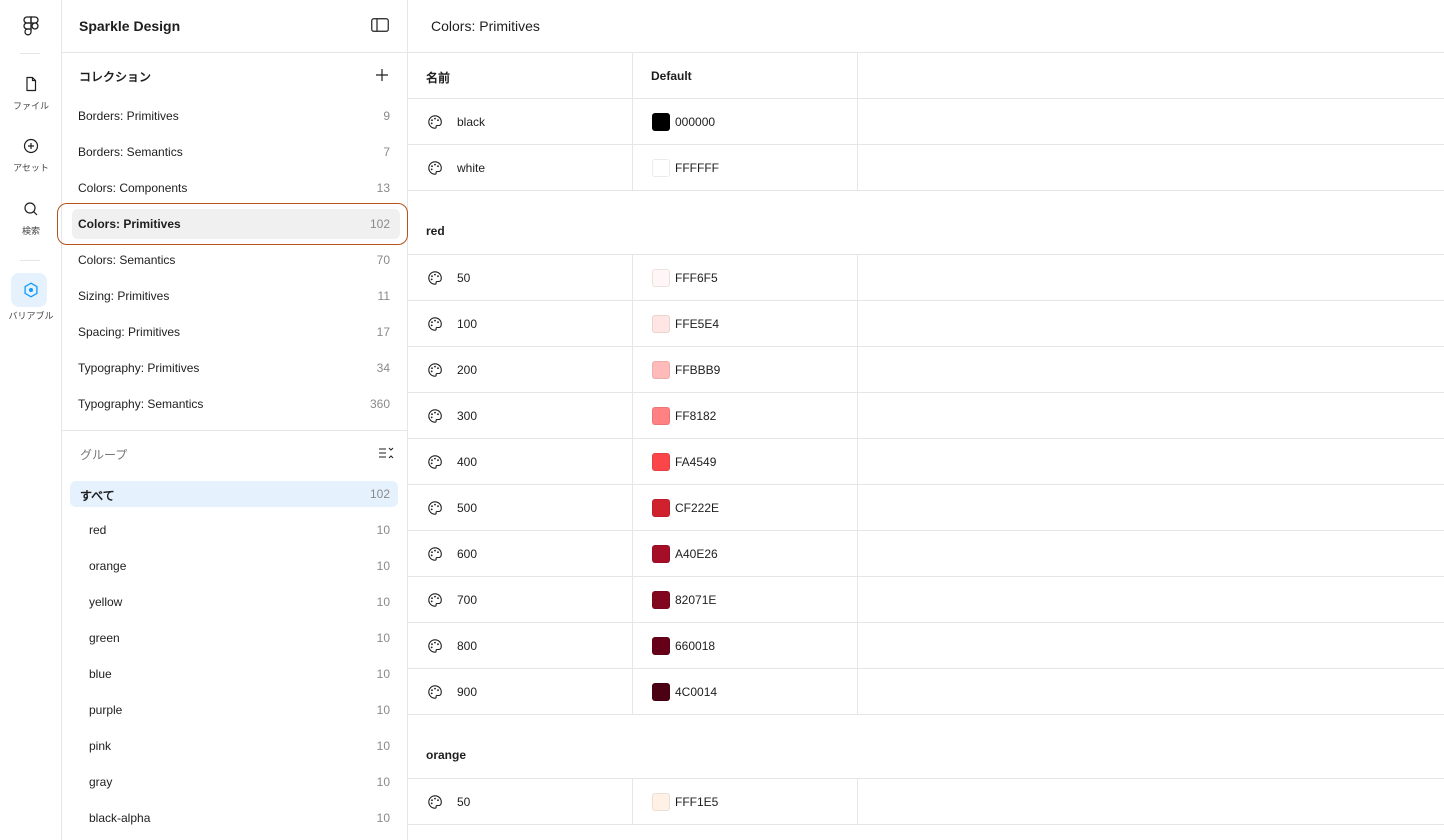 The height and width of the screenshot is (840, 1444). What do you see at coordinates (926, 646) in the screenshot?
I see `table-row: 800 660018` at bounding box center [926, 646].